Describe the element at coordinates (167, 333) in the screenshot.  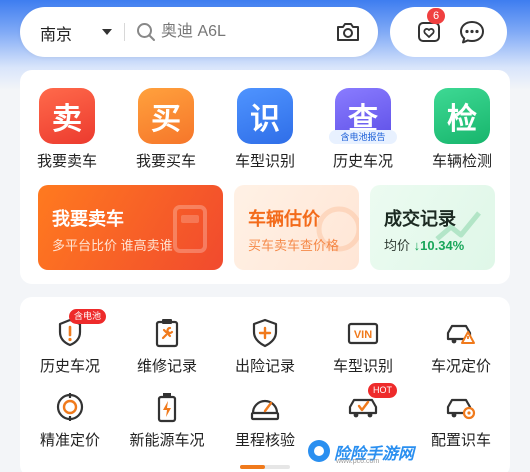
I see `clipboard-wrench-icon` at that location.